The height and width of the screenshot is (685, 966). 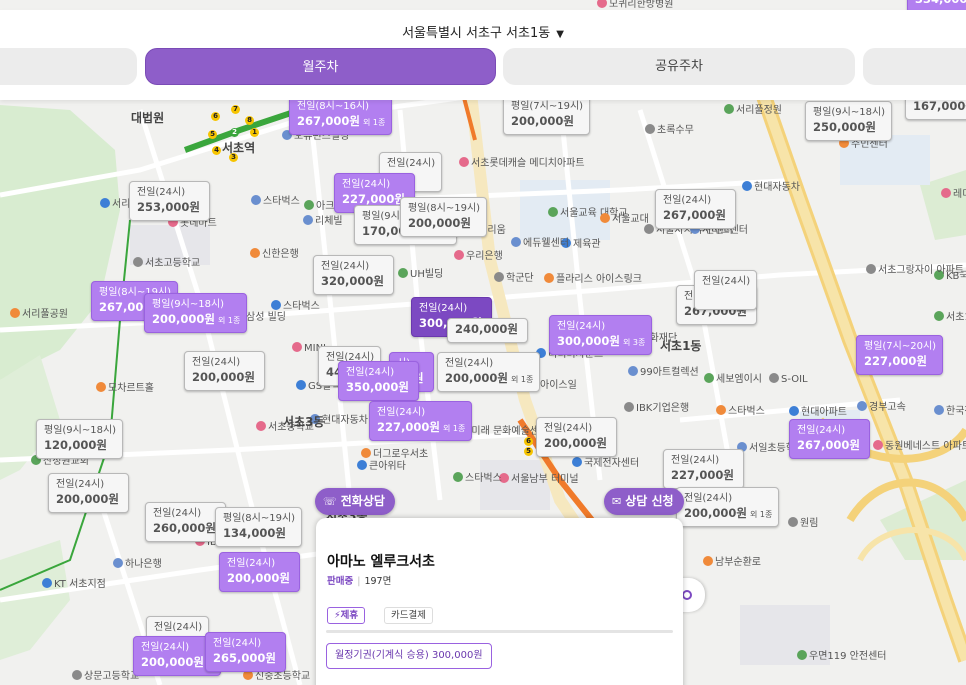 I want to click on place-name: 동원베네스트 아파트, so click(x=925, y=446).